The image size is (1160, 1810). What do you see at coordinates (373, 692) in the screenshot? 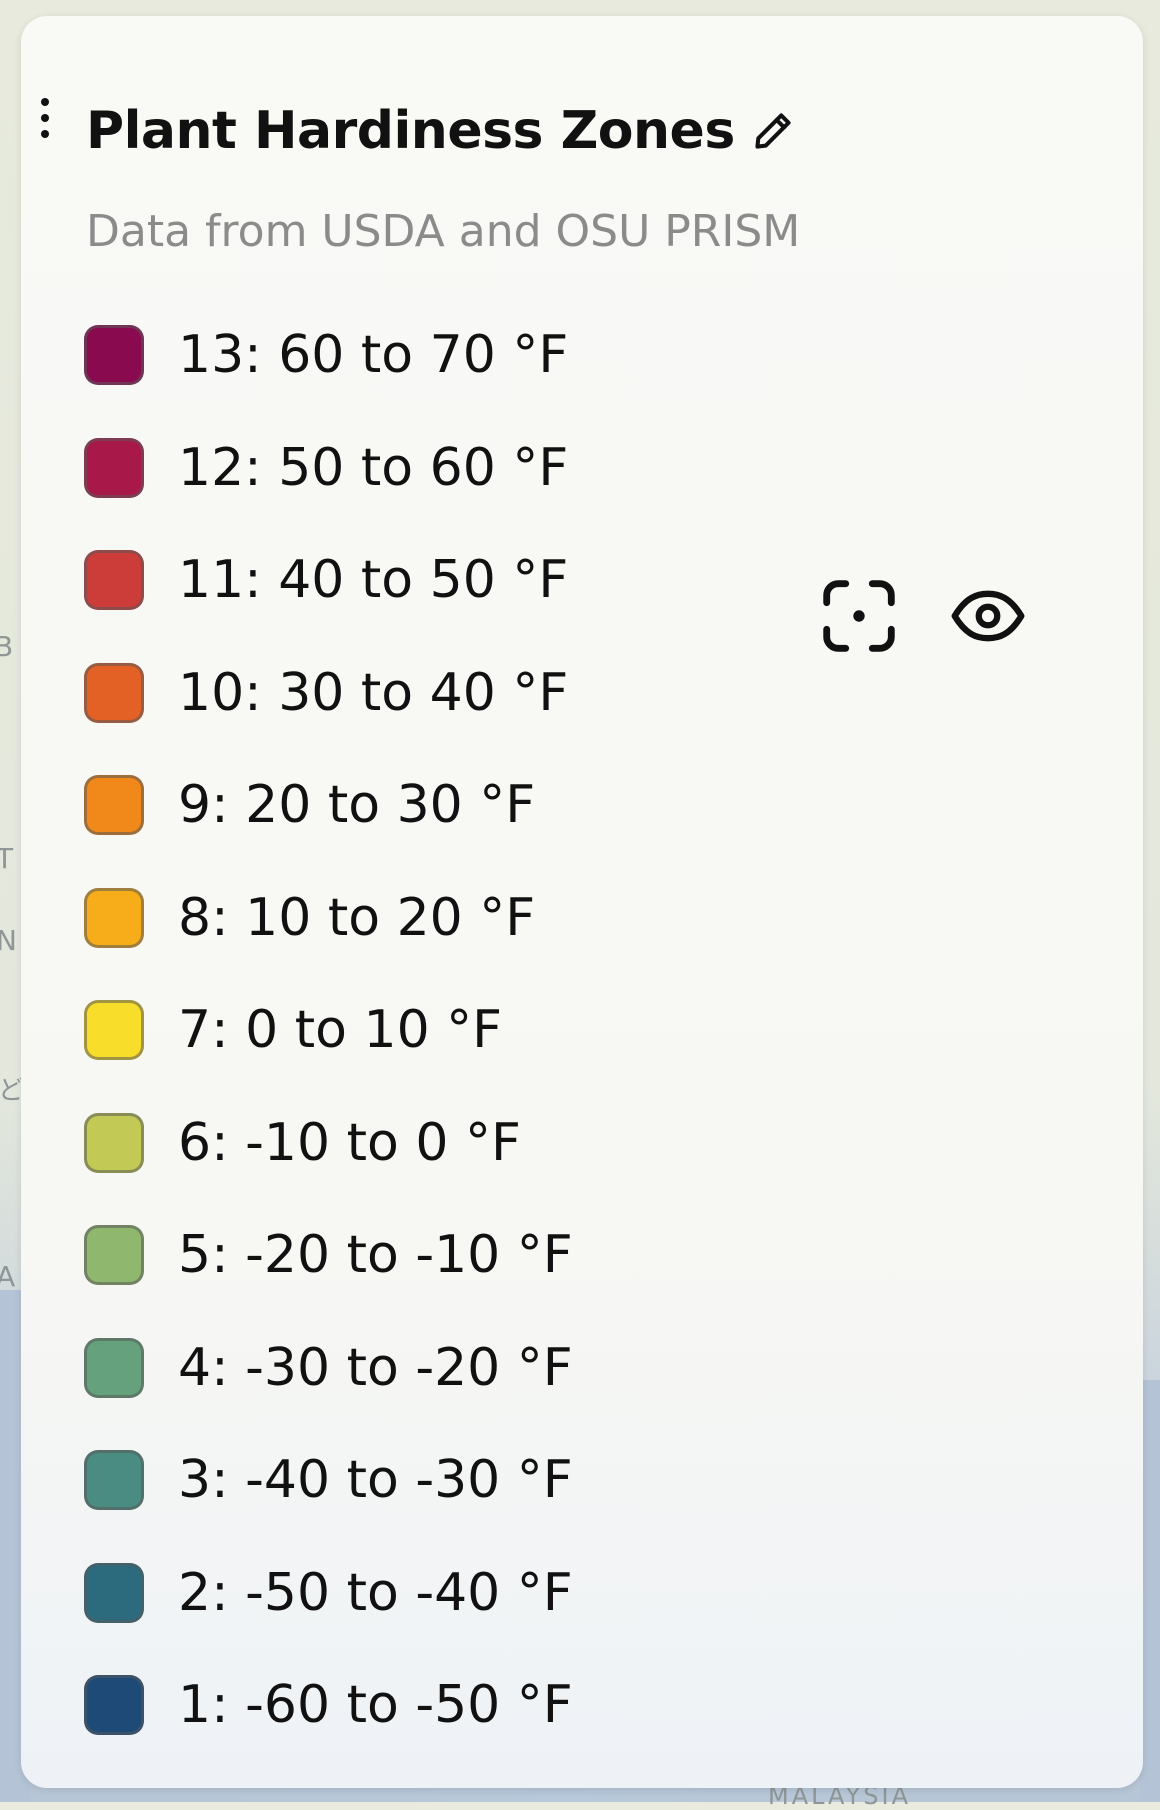
I see `legend-label: 10: 30 to 40 °F` at bounding box center [373, 692].